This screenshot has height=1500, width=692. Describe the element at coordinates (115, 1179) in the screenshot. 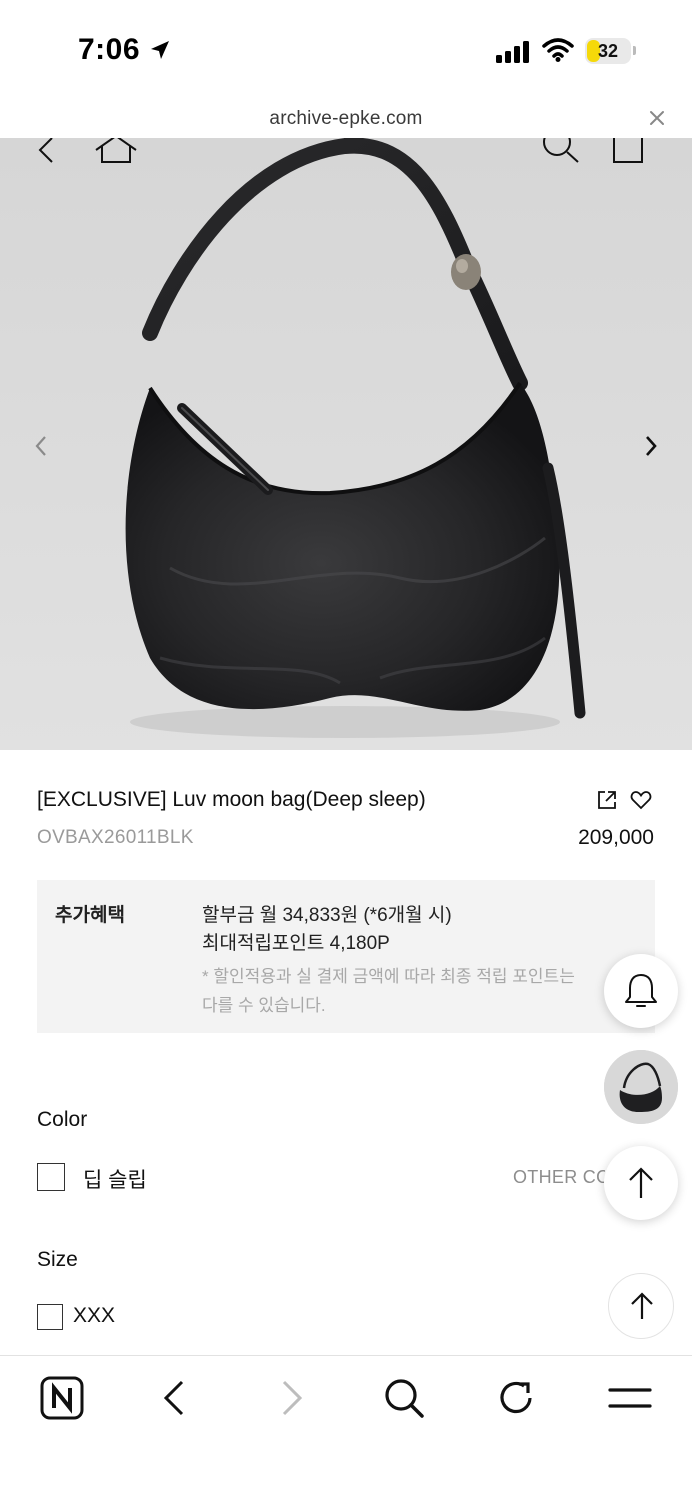

I see `color-option-label: 딥 슬립` at that location.